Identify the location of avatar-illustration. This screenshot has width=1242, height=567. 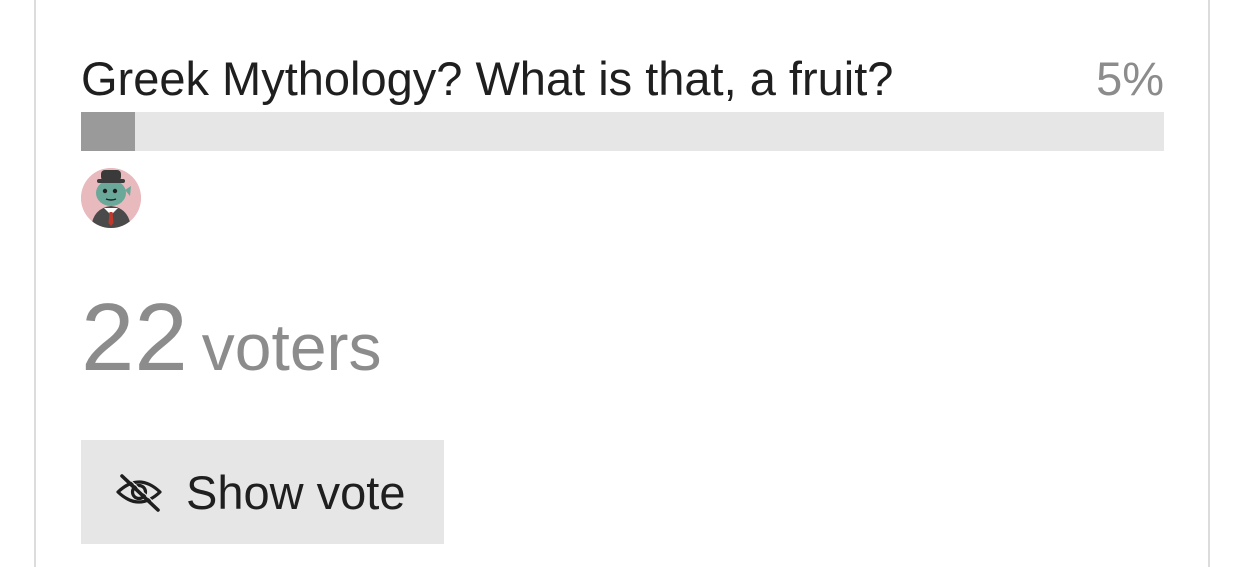
(111, 198).